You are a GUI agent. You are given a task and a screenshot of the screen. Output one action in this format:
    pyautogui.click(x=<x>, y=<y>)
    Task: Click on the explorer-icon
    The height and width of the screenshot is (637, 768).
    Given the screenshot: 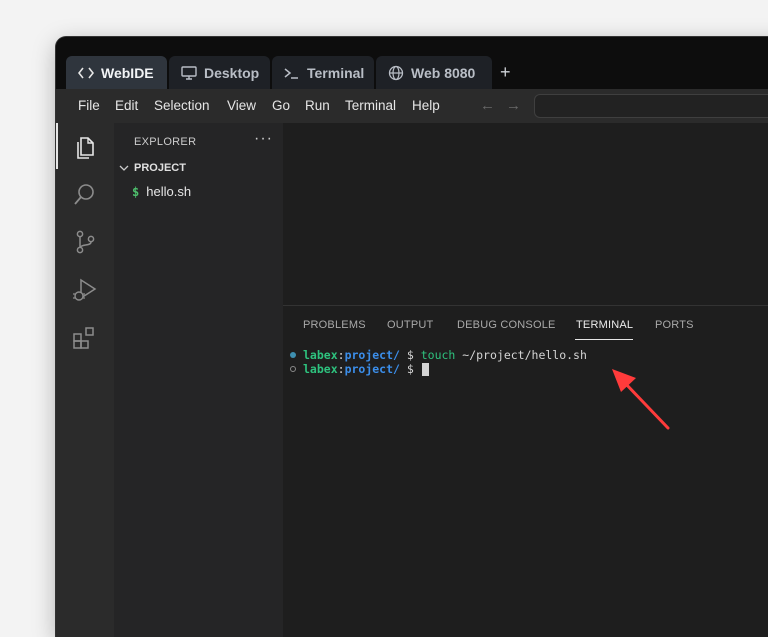 What is the action you would take?
    pyautogui.click(x=85, y=148)
    